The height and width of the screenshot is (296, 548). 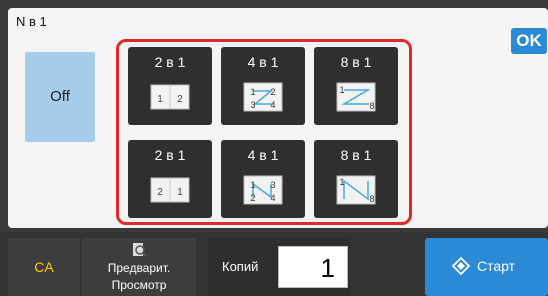 I want to click on start-diamond-icon, so click(x=461, y=266).